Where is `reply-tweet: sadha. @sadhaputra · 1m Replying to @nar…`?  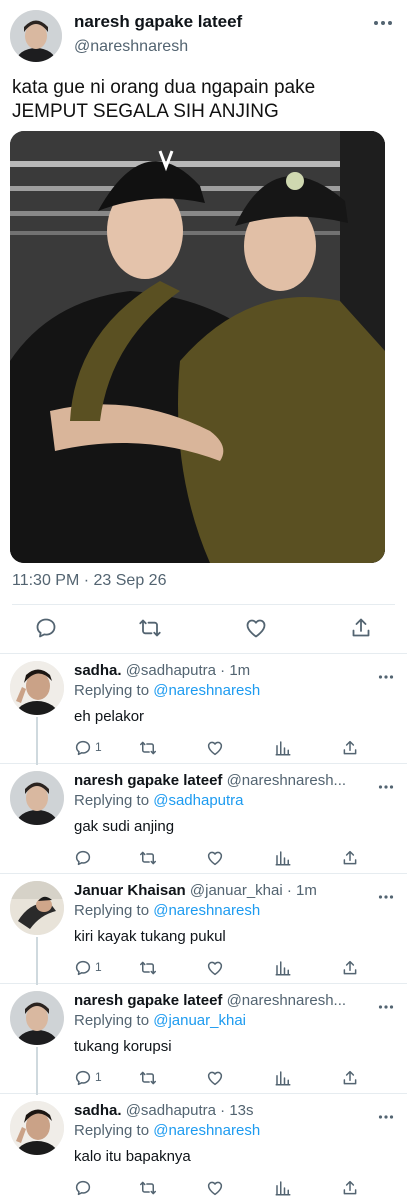 reply-tweet: sadha. @sadhaputra · 1m Replying to @nar… is located at coordinates (203, 709).